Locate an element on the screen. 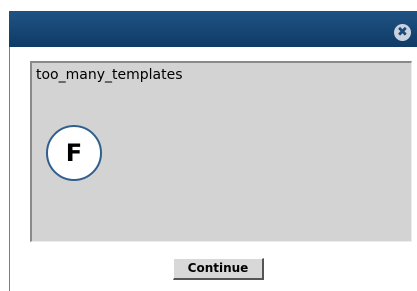 This screenshot has height=291, width=417. error-message: too_many_templates is located at coordinates (109, 75).